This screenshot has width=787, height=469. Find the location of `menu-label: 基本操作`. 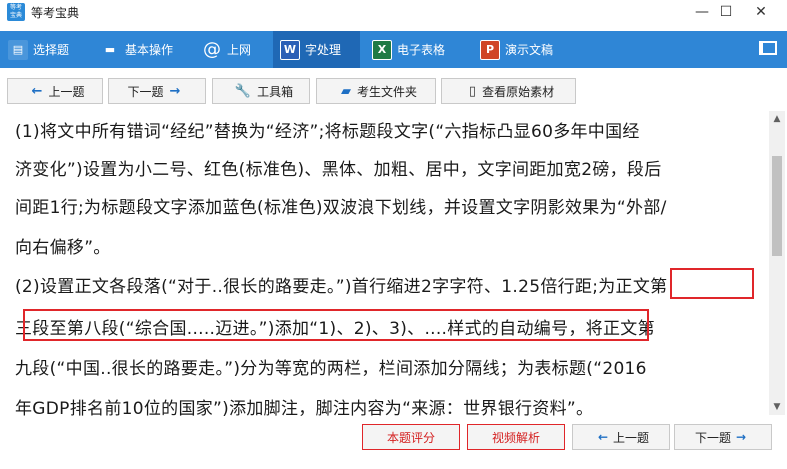

menu-label: 基本操作 is located at coordinates (149, 50).